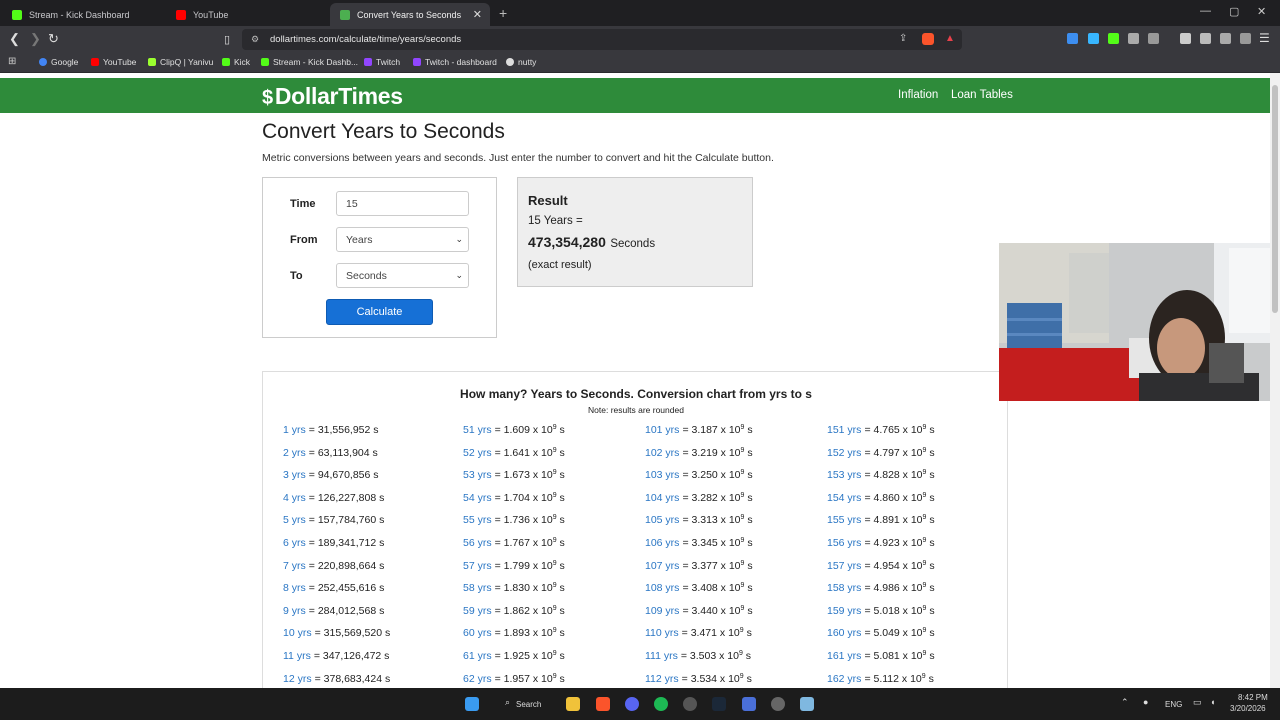 This screenshot has width=1280, height=720. What do you see at coordinates (844, 498) in the screenshot?
I see `chart-years-link: 154 yrs` at bounding box center [844, 498].